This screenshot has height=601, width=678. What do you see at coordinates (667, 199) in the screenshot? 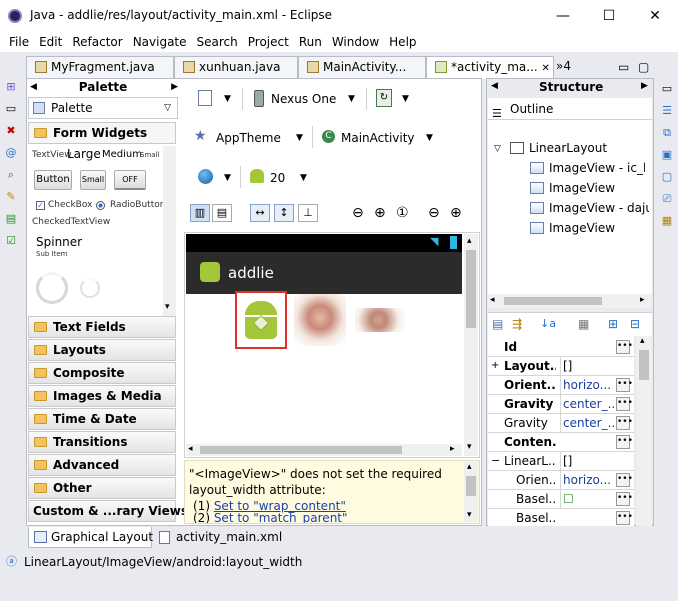
I see `emulator-icon: ⎚` at bounding box center [667, 199].